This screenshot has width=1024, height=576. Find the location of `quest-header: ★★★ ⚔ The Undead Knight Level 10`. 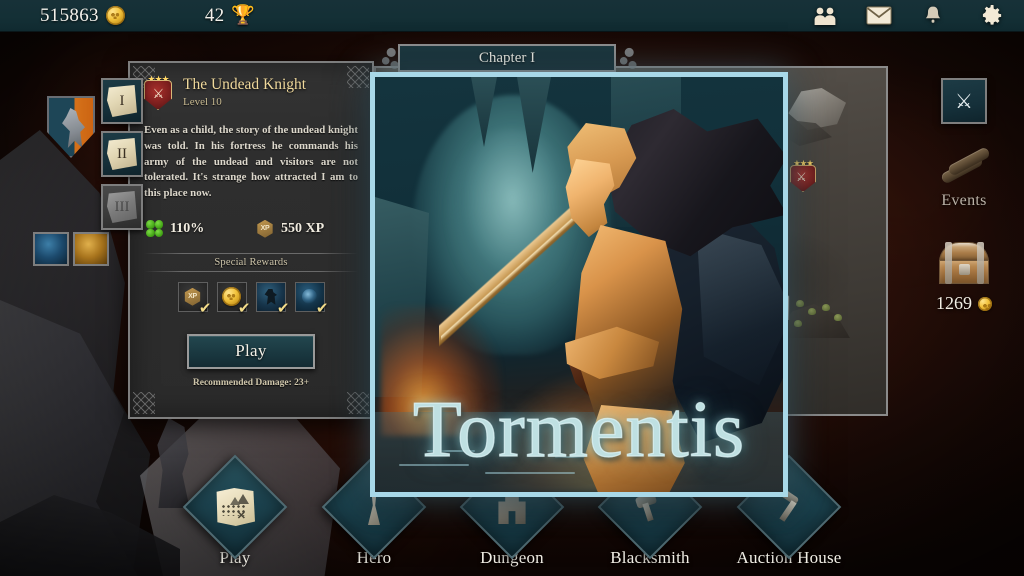

quest-header: ★★★ ⚔ The Undead Knight Level 10 is located at coordinates (251, 86).